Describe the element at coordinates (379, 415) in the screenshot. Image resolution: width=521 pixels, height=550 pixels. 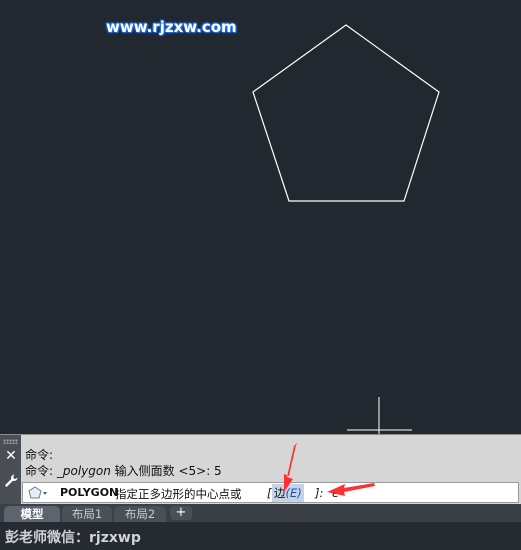
I see `crosshair-cursor` at that location.